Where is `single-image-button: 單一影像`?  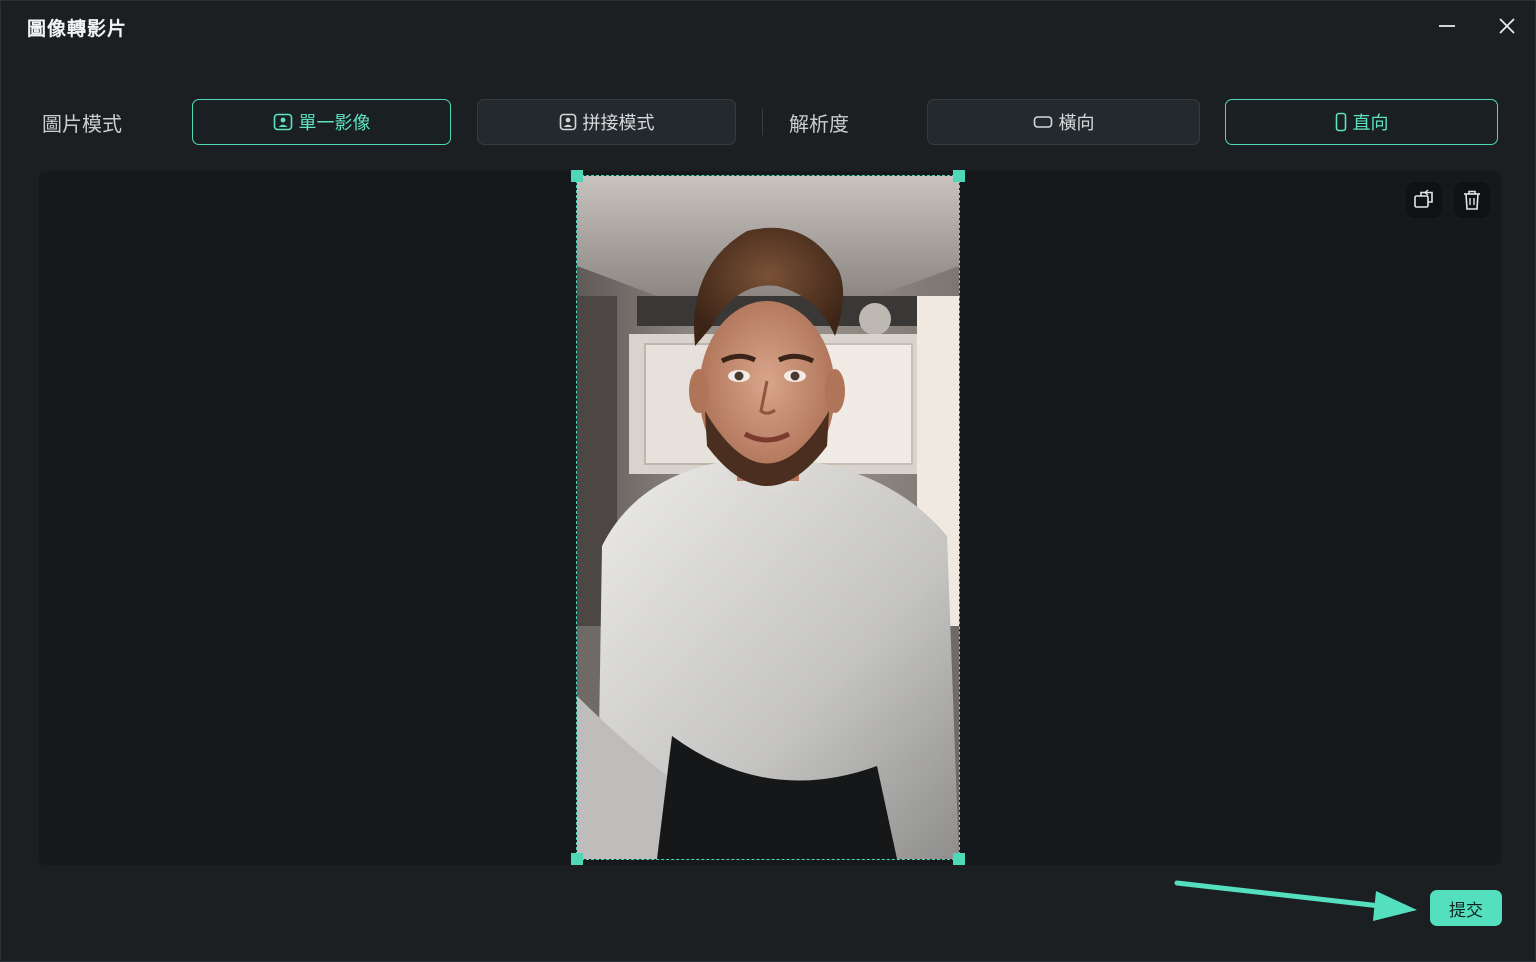 single-image-button: 單一影像 is located at coordinates (321, 122).